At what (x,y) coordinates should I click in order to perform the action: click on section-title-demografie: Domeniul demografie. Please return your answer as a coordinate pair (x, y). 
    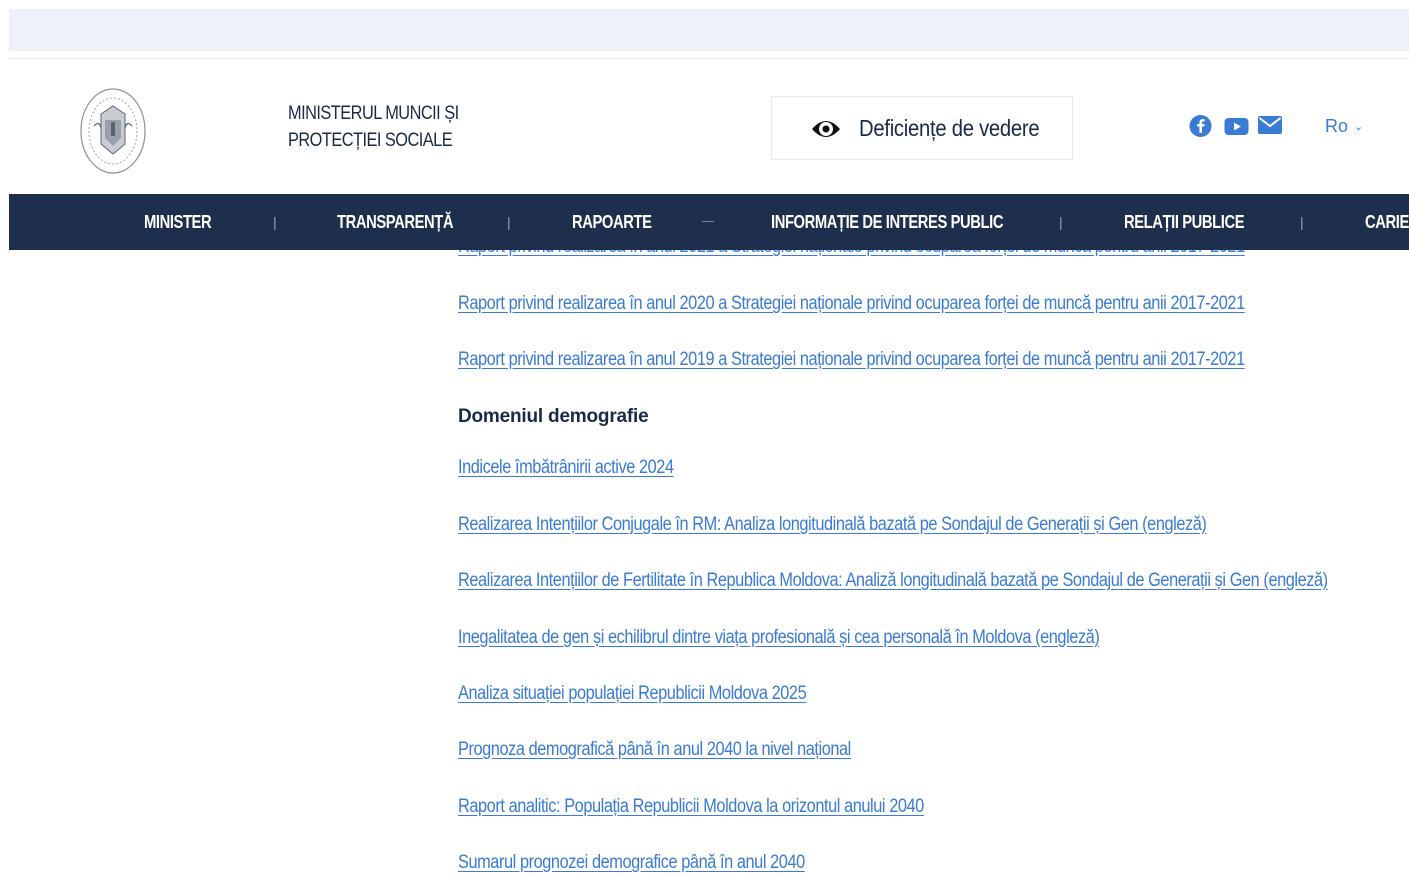
    Looking at the image, I should click on (553, 416).